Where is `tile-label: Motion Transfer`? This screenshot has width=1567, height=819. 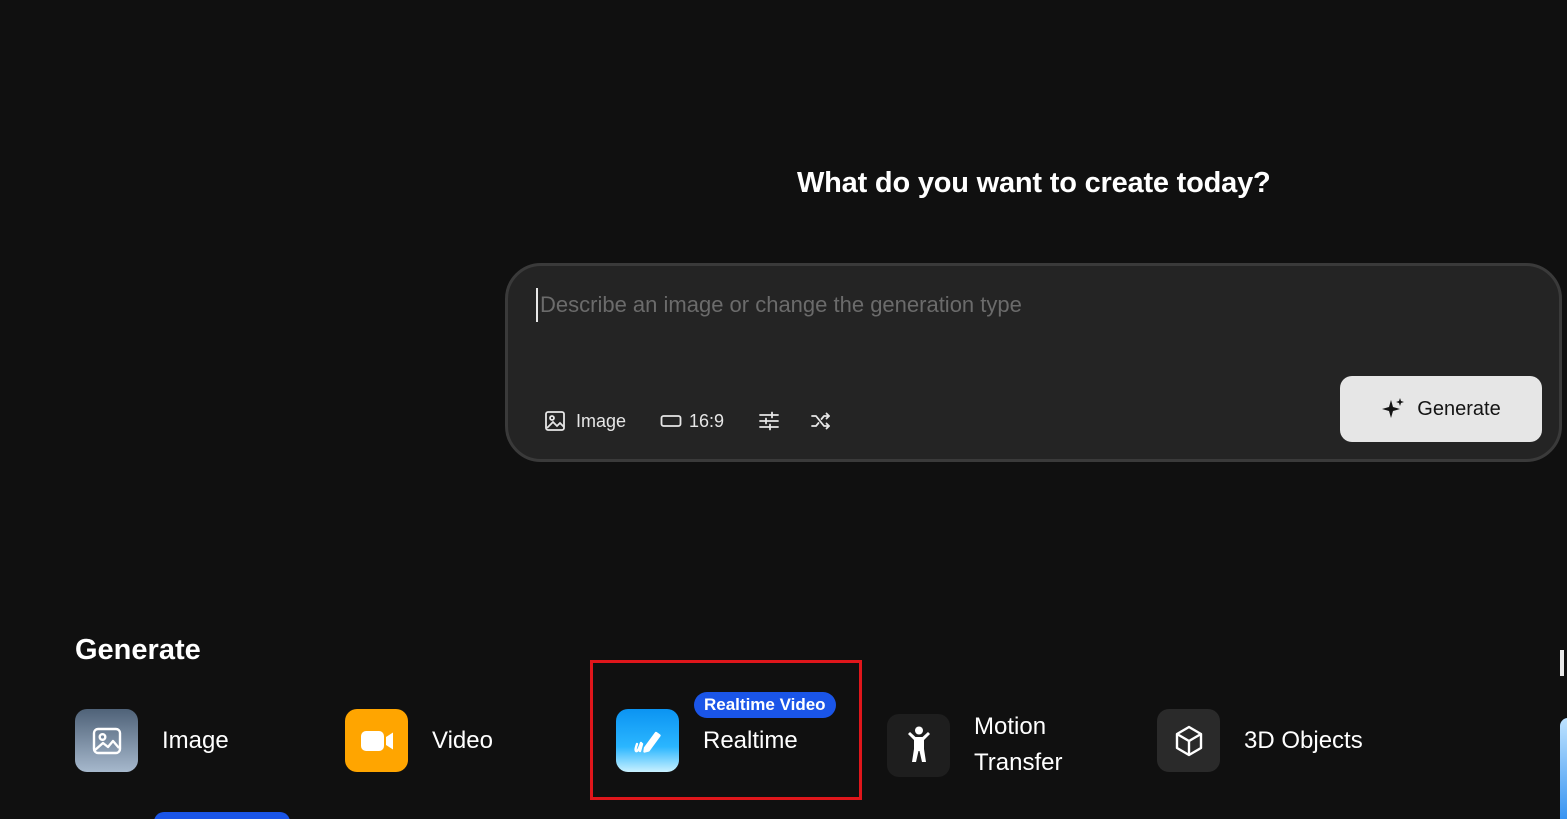
tile-label: Motion Transfer is located at coordinates (1018, 744).